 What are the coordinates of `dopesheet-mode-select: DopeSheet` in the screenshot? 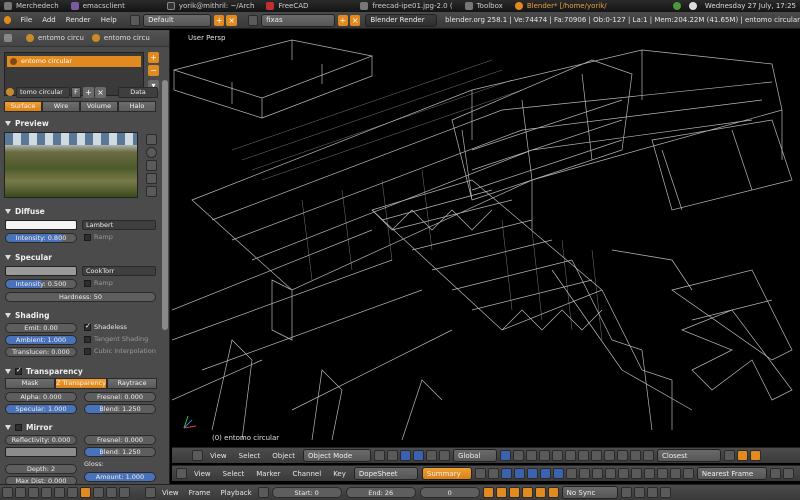 It's located at (385, 473).